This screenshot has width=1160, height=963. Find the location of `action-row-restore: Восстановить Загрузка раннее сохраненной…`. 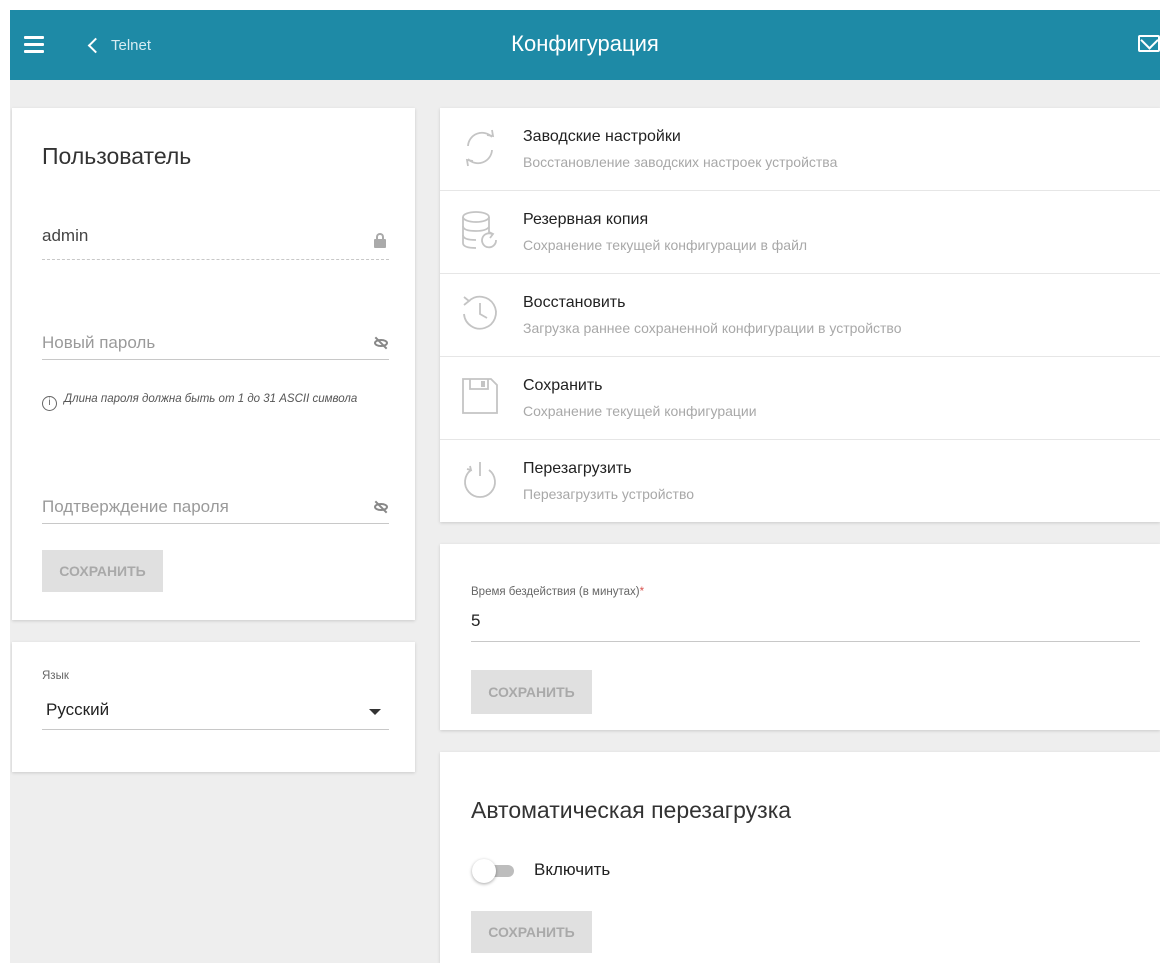

action-row-restore: Восстановить Загрузка раннее сохраненной… is located at coordinates (800, 315).